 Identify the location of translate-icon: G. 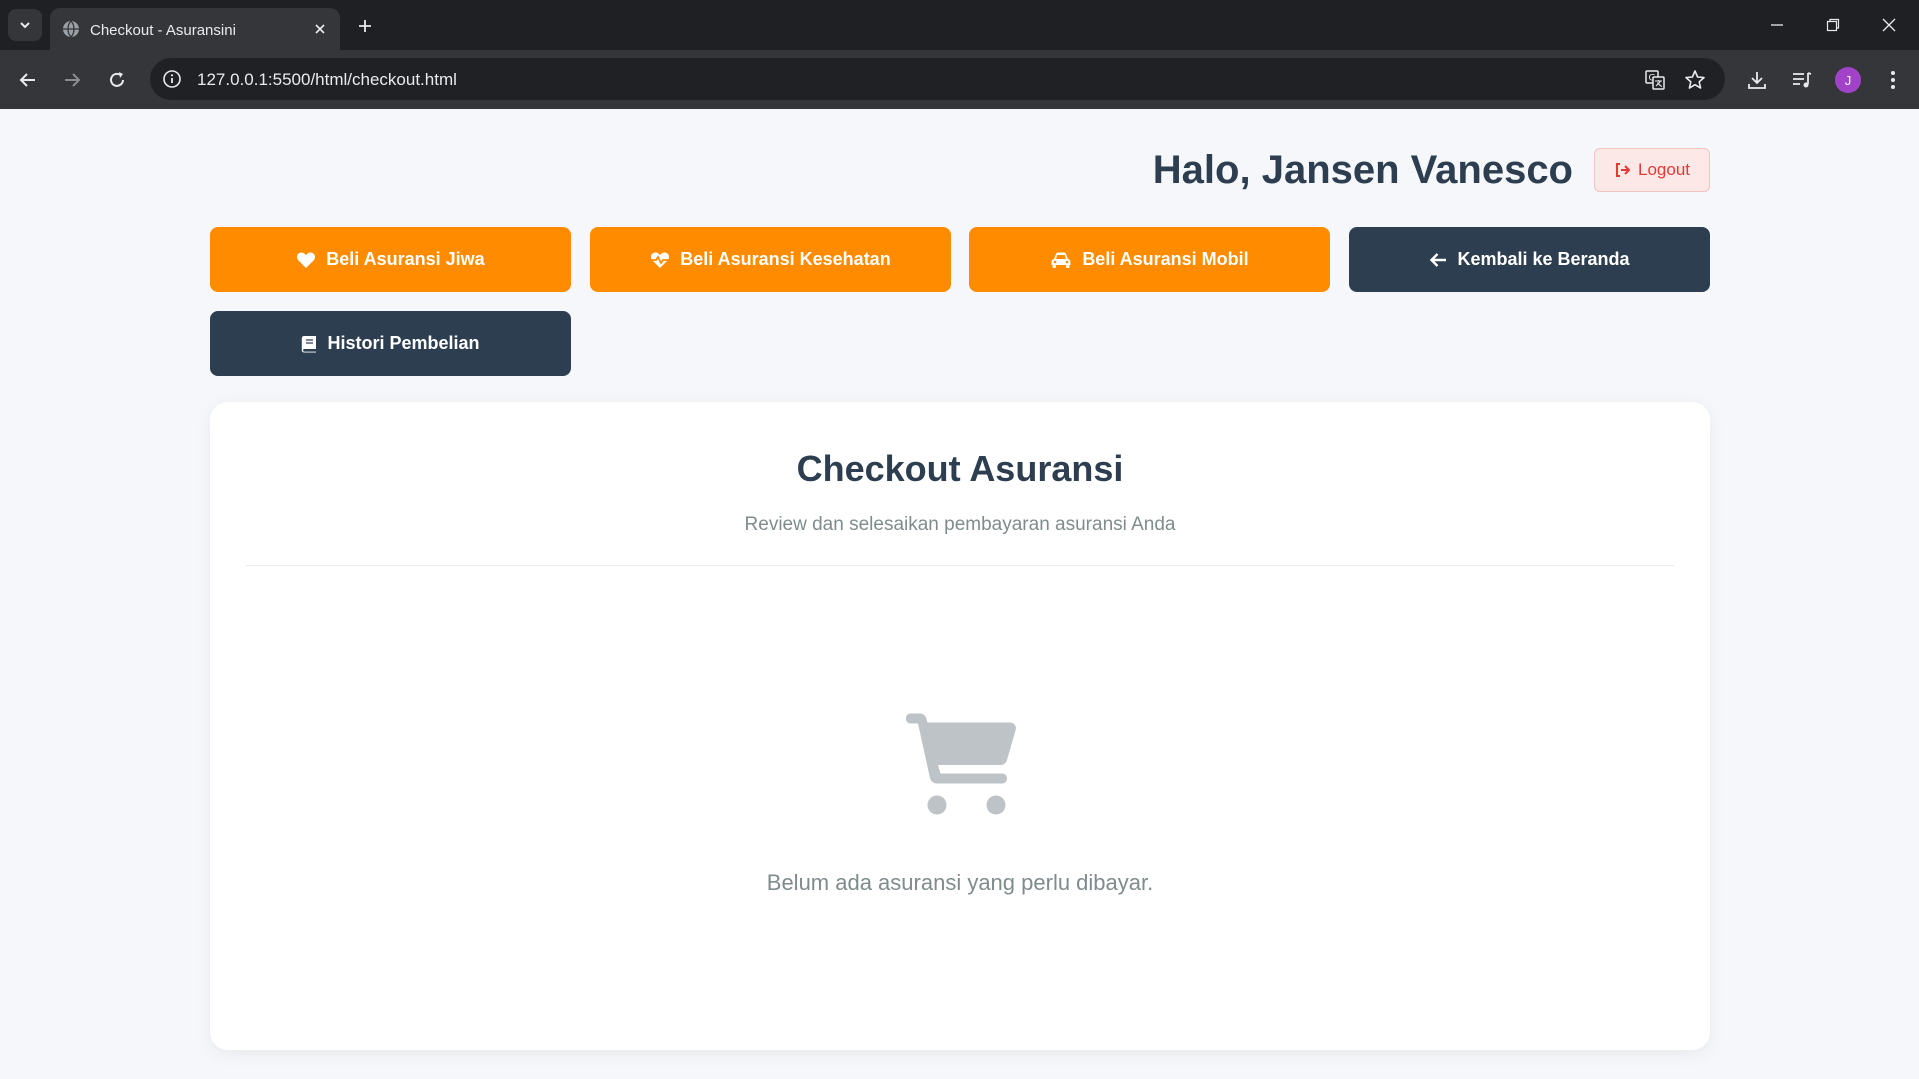
(1655, 80).